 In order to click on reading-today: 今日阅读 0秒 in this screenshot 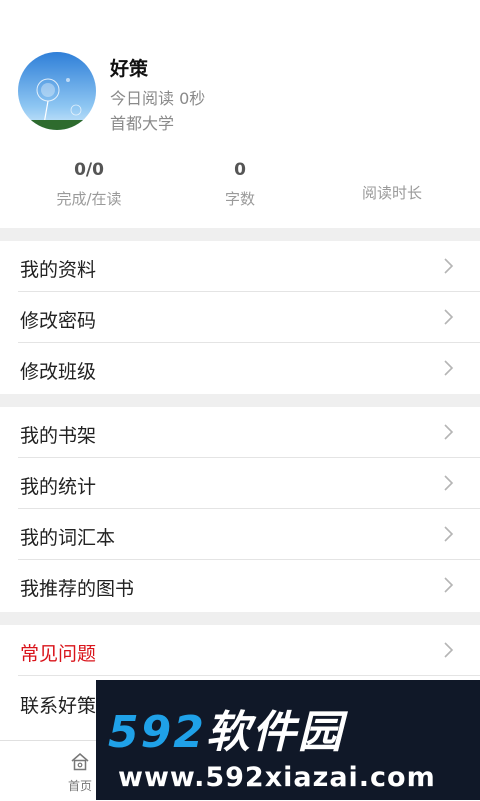, I will do `click(158, 98)`.